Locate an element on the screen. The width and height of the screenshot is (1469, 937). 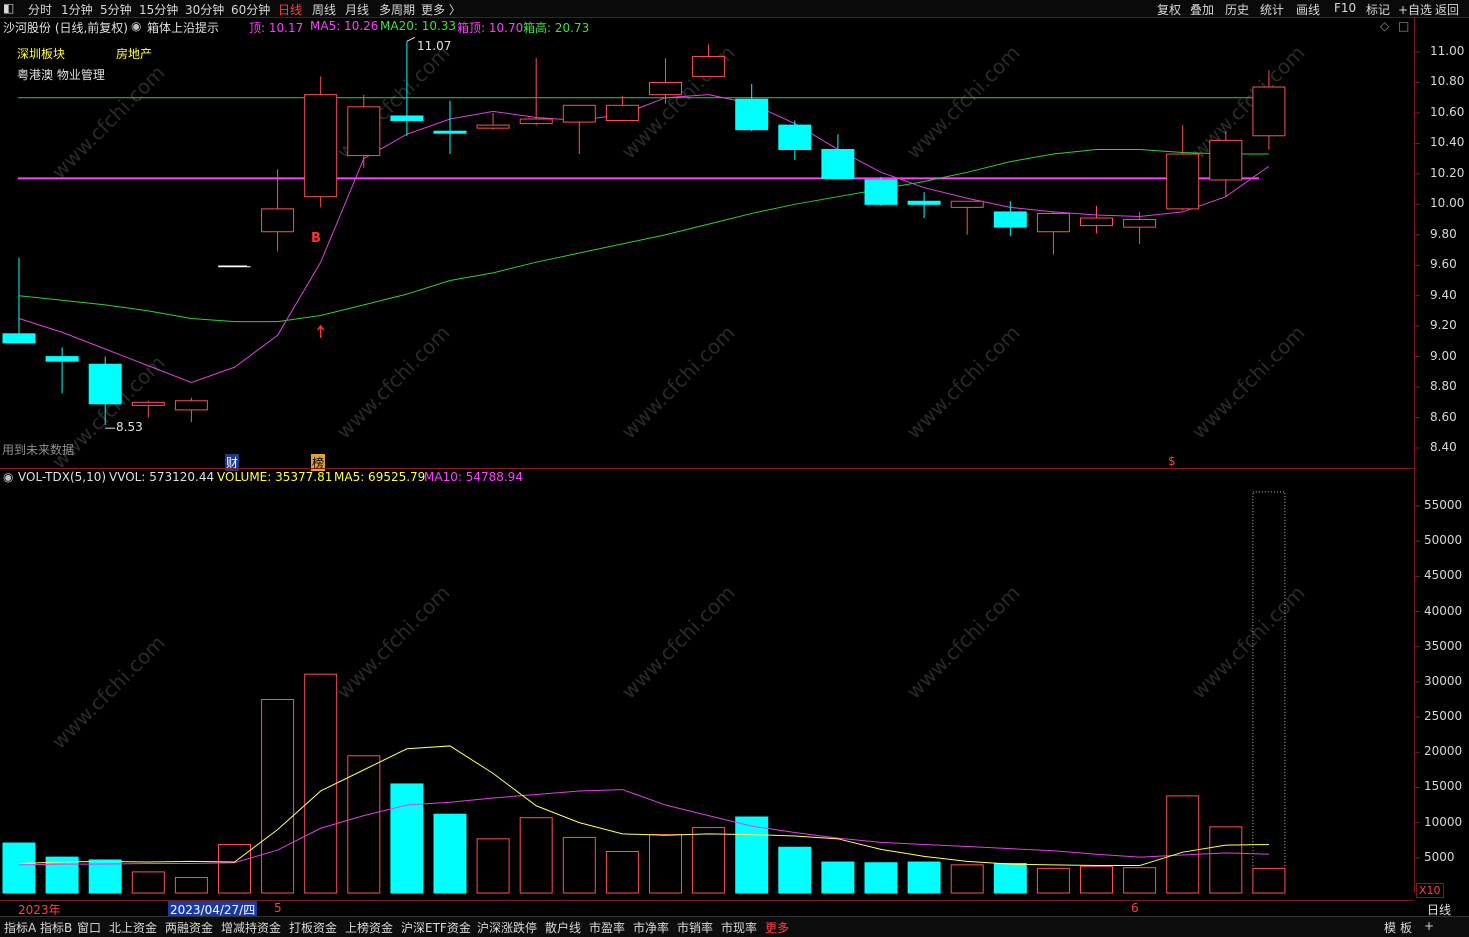
toolbar-item-8: 月线 is located at coordinates (357, 9).